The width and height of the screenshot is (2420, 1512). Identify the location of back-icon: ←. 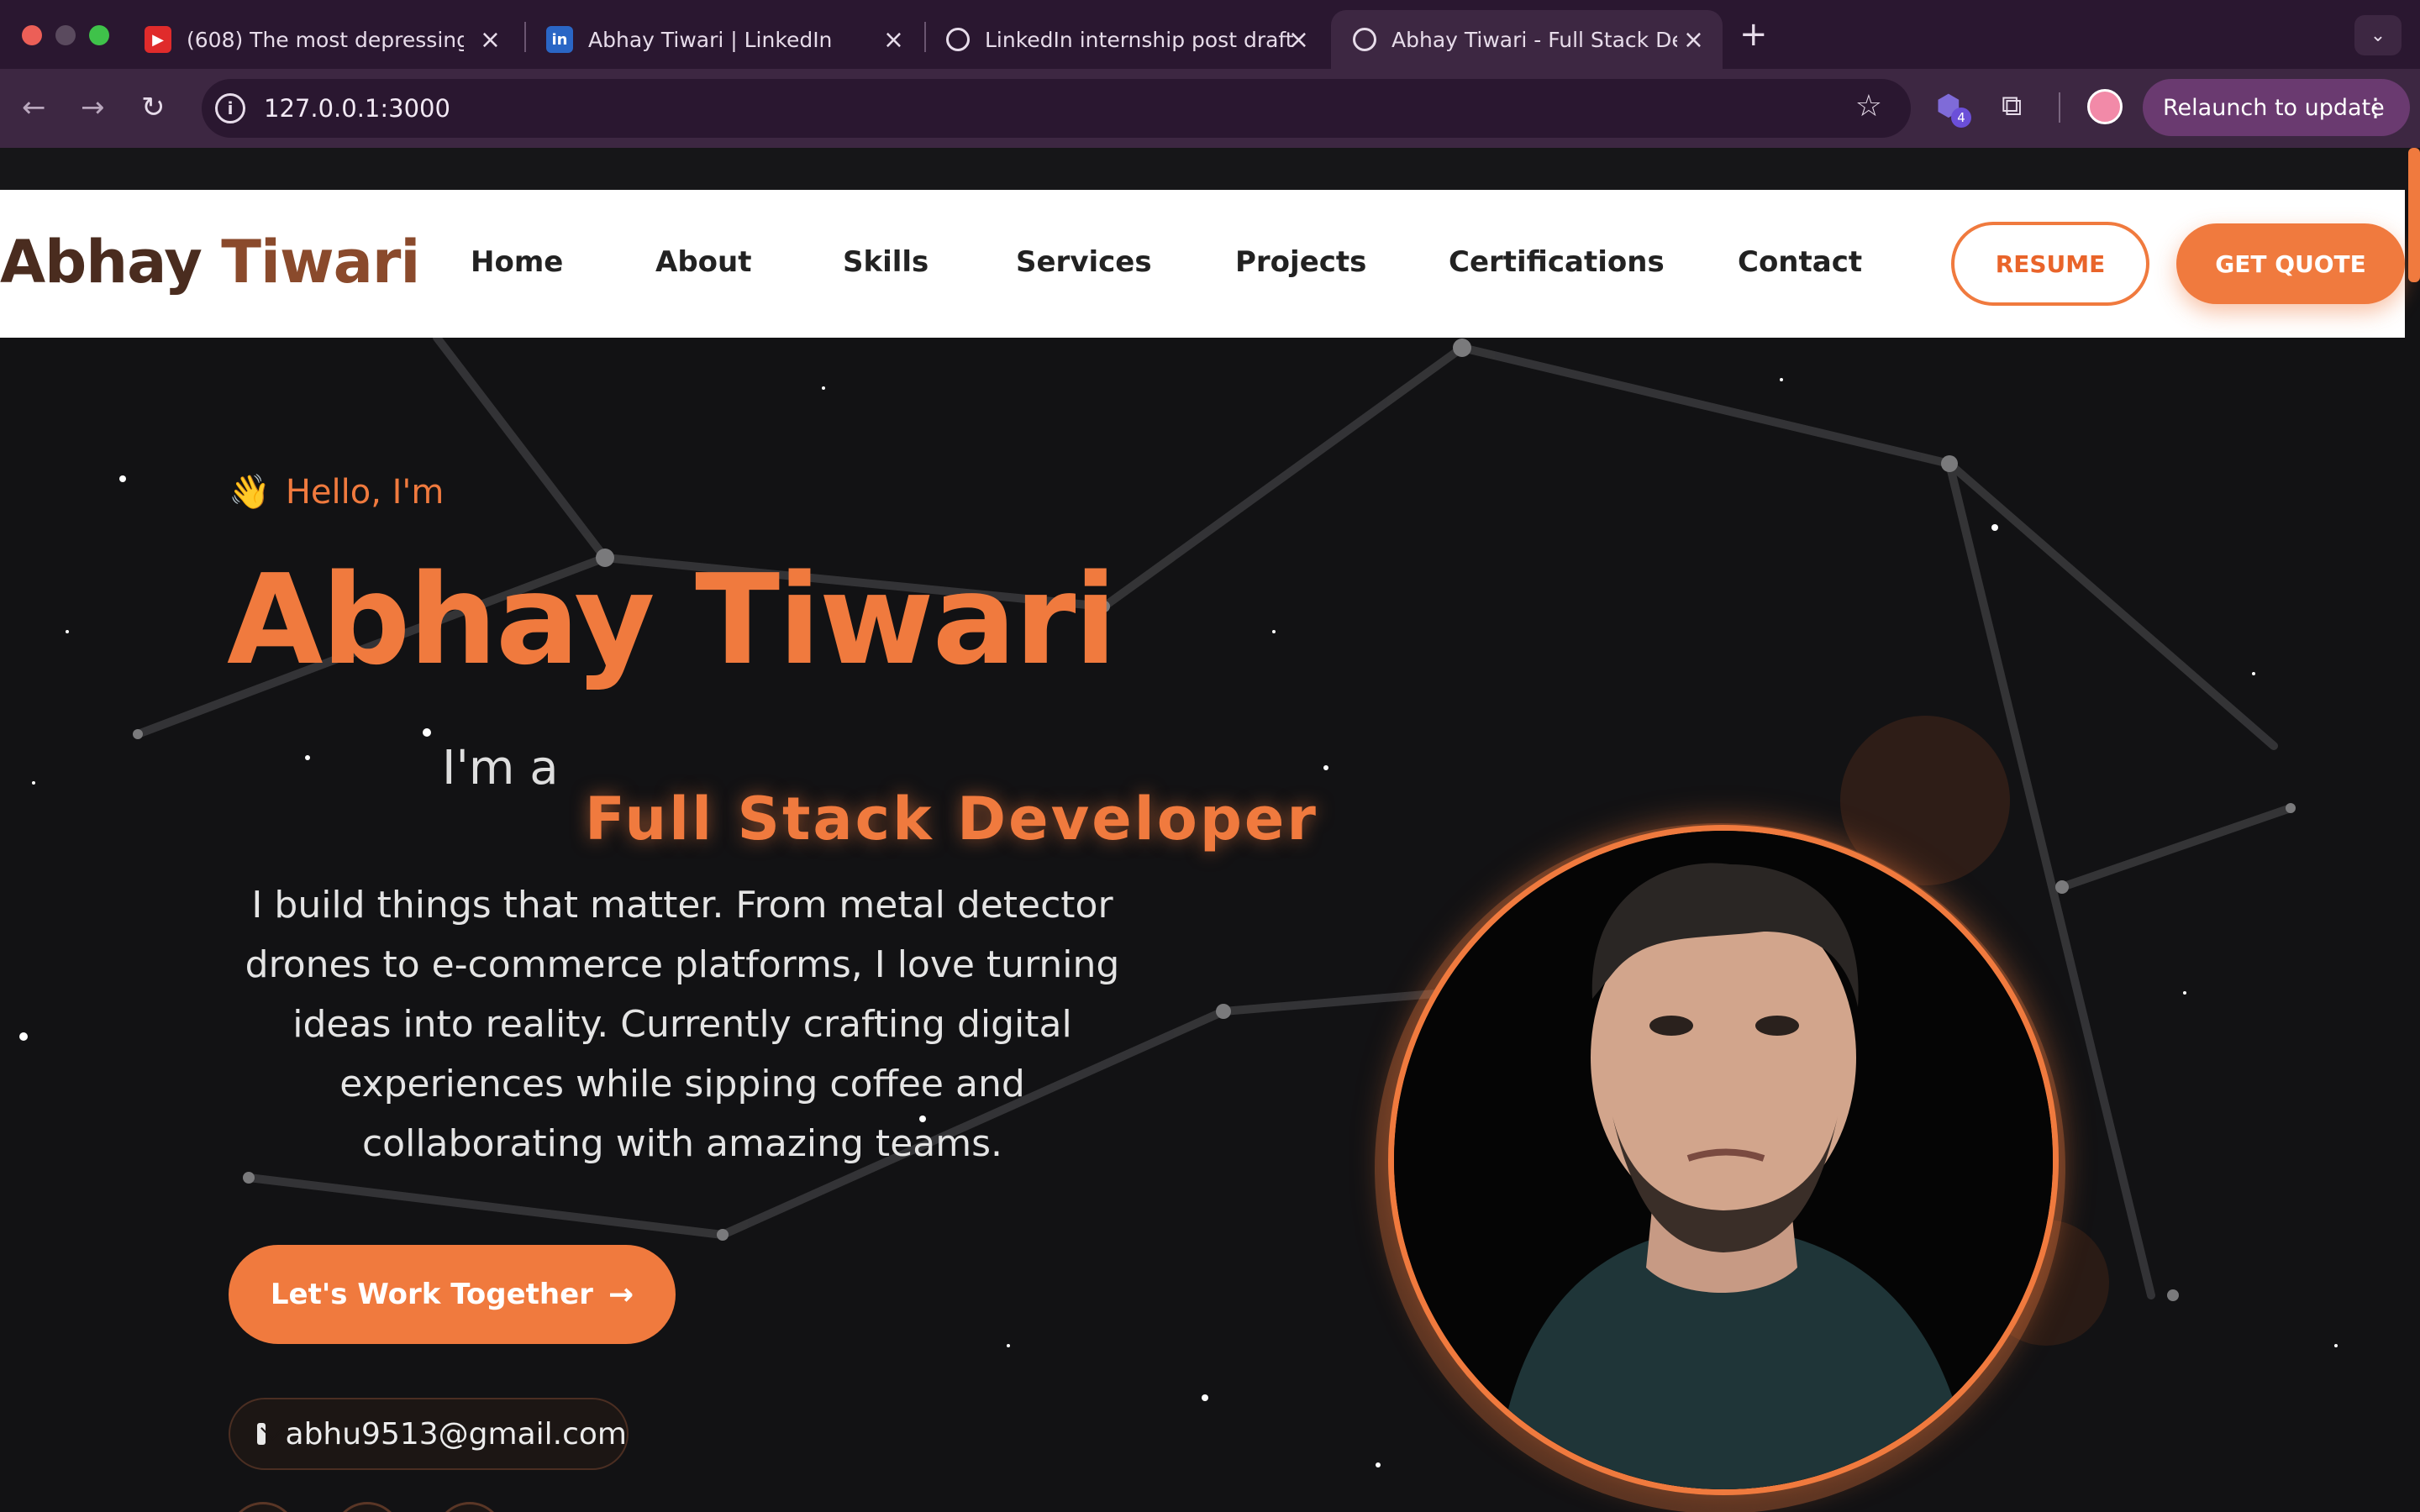
(34, 107).